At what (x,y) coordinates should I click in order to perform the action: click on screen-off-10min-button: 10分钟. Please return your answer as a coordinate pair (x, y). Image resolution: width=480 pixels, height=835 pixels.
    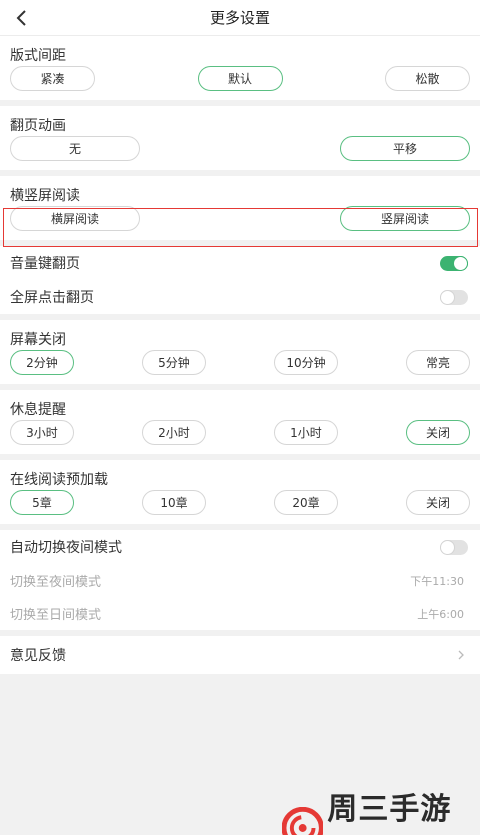
    Looking at the image, I should click on (306, 362).